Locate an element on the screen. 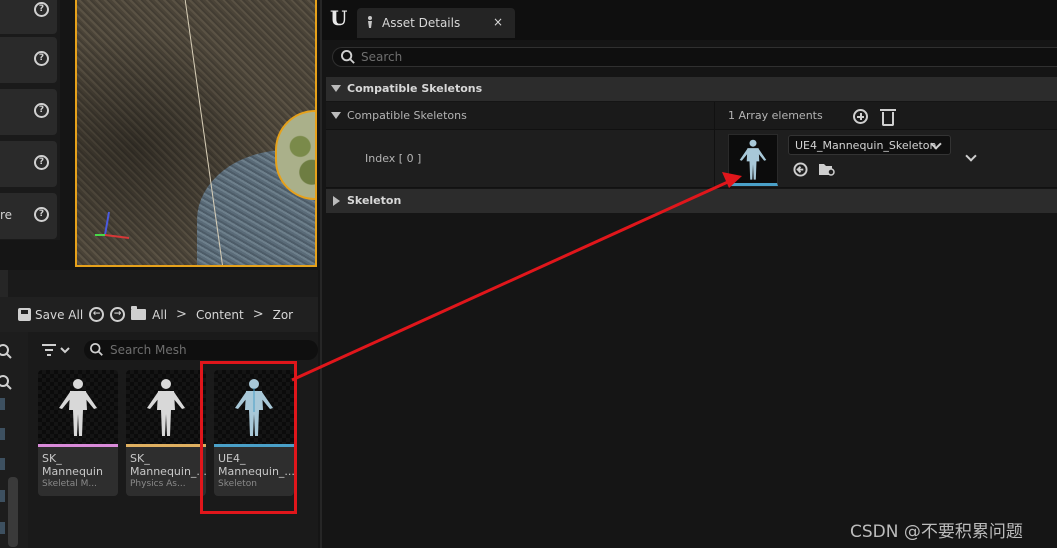 The image size is (1057, 548). skeleton-icon is located at coordinates (753, 159).